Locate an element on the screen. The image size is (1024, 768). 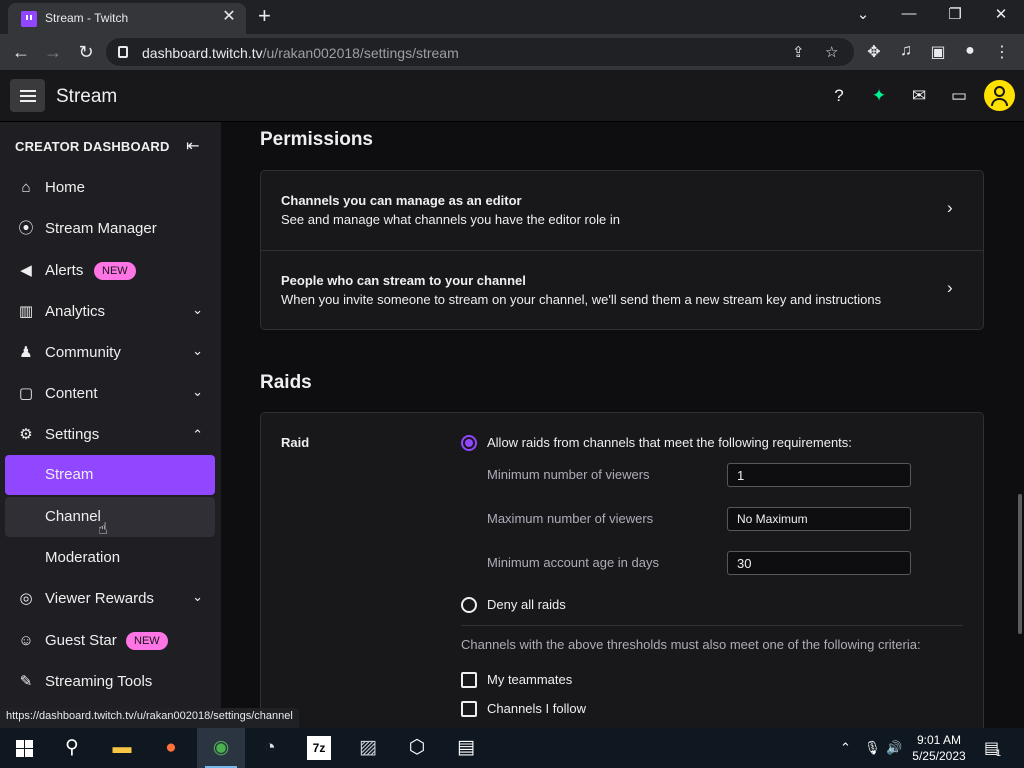
7zip-button: 7z is located at coordinates (319, 748).